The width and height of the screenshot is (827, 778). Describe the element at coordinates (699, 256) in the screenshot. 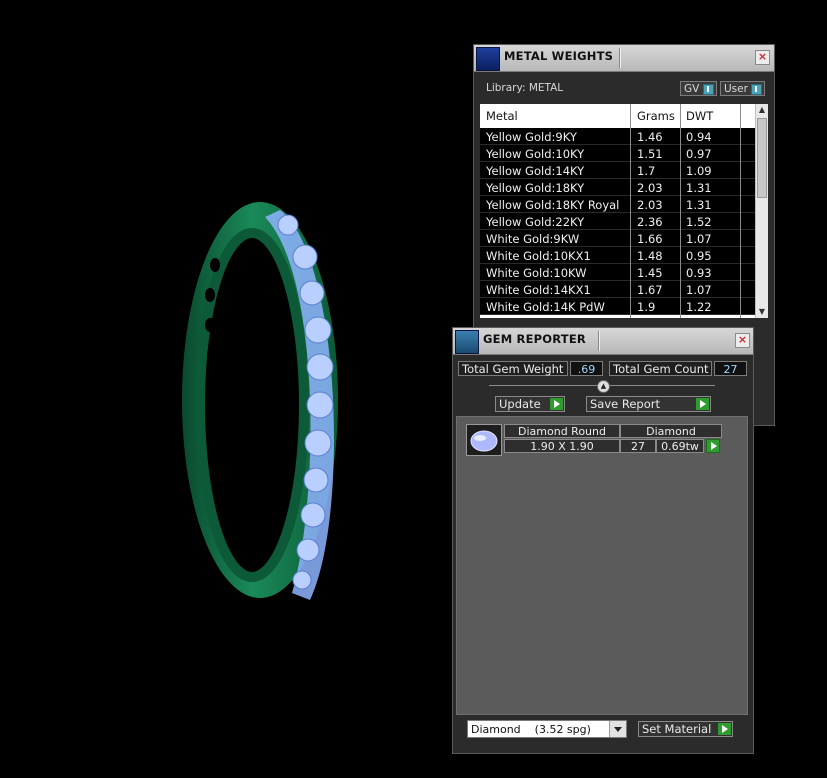

I see `dwt-cell: 0.95` at that location.